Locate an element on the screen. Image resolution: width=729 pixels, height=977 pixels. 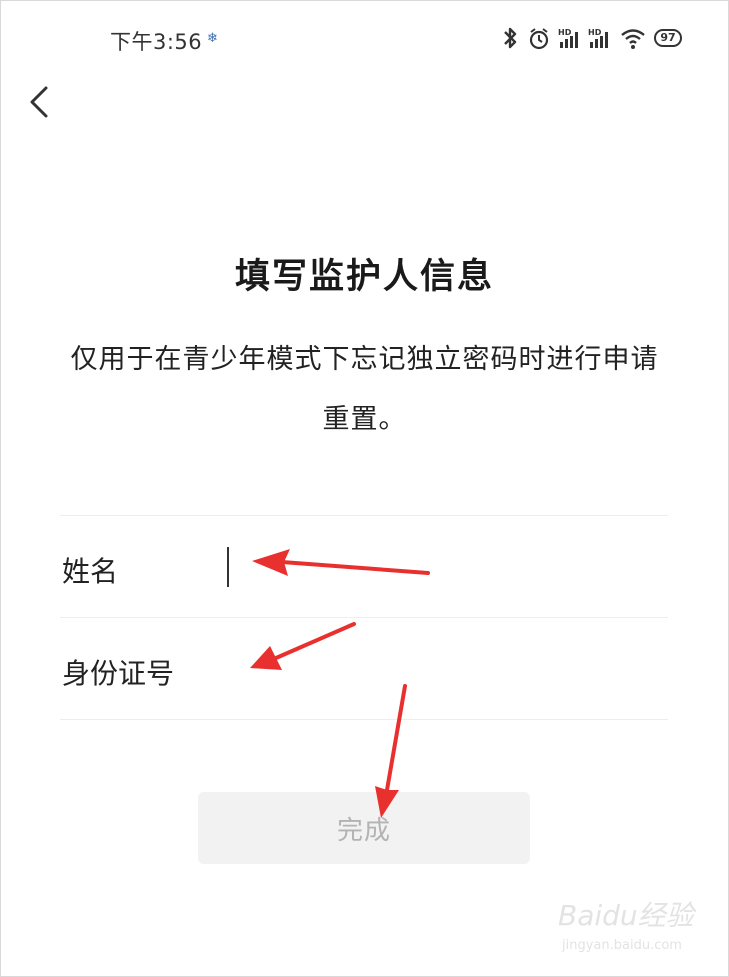
status-time: 下午3:56 is located at coordinates (156, 42).